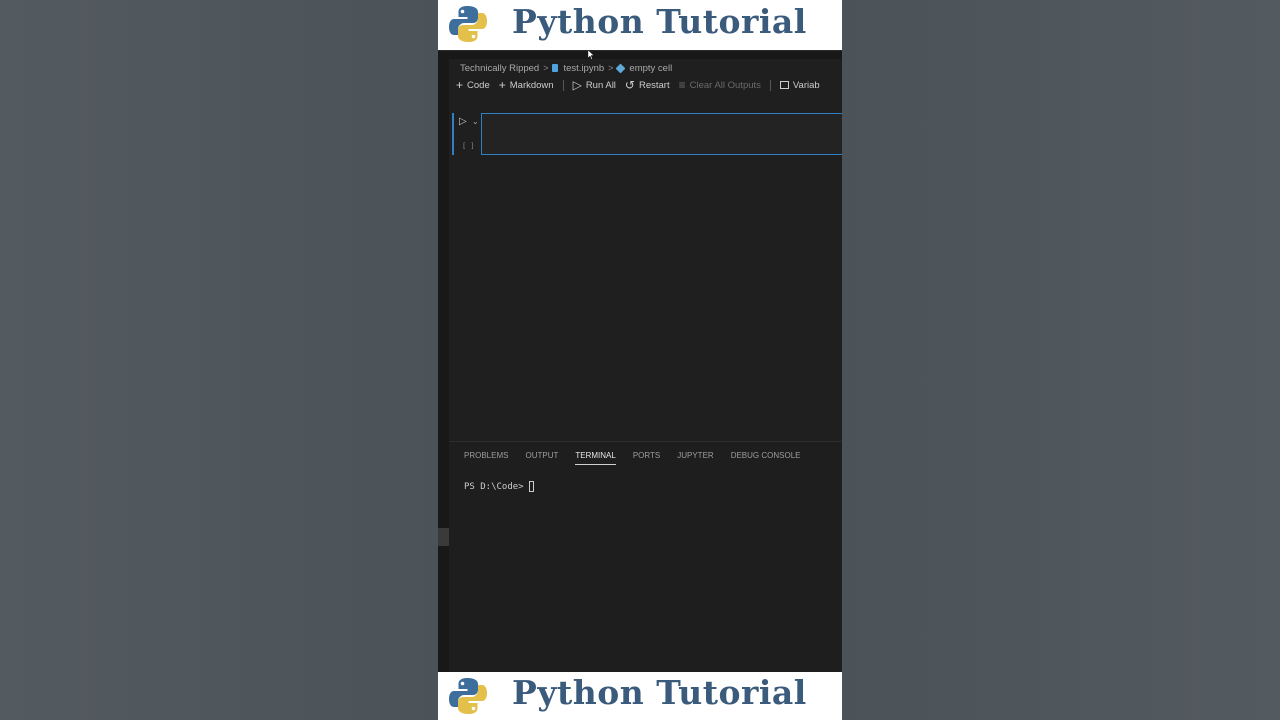 The width and height of the screenshot is (1280, 720). I want to click on tab-problems: PROBLEMS, so click(486, 458).